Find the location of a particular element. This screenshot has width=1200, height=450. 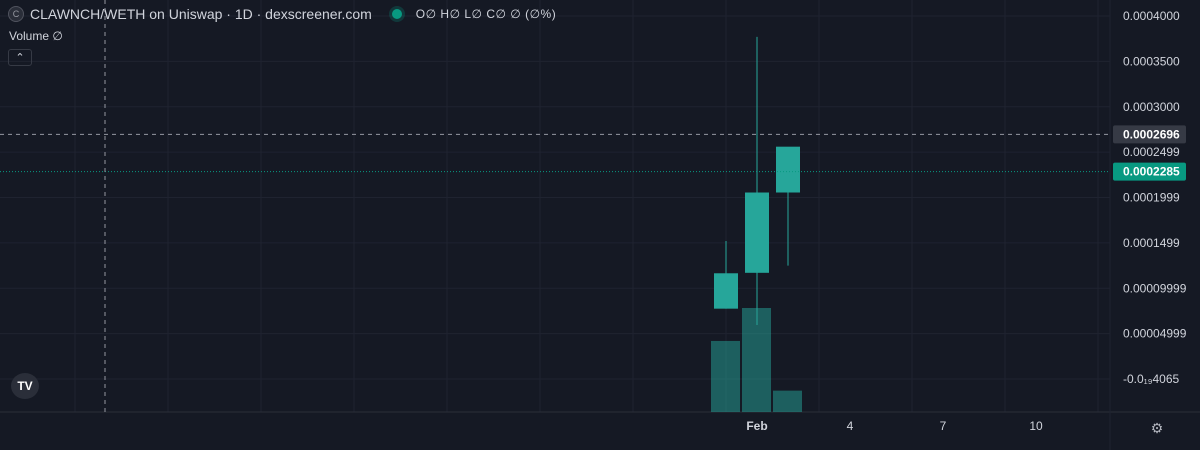

y-tick-label: 0.0002499 is located at coordinates (1151, 152).